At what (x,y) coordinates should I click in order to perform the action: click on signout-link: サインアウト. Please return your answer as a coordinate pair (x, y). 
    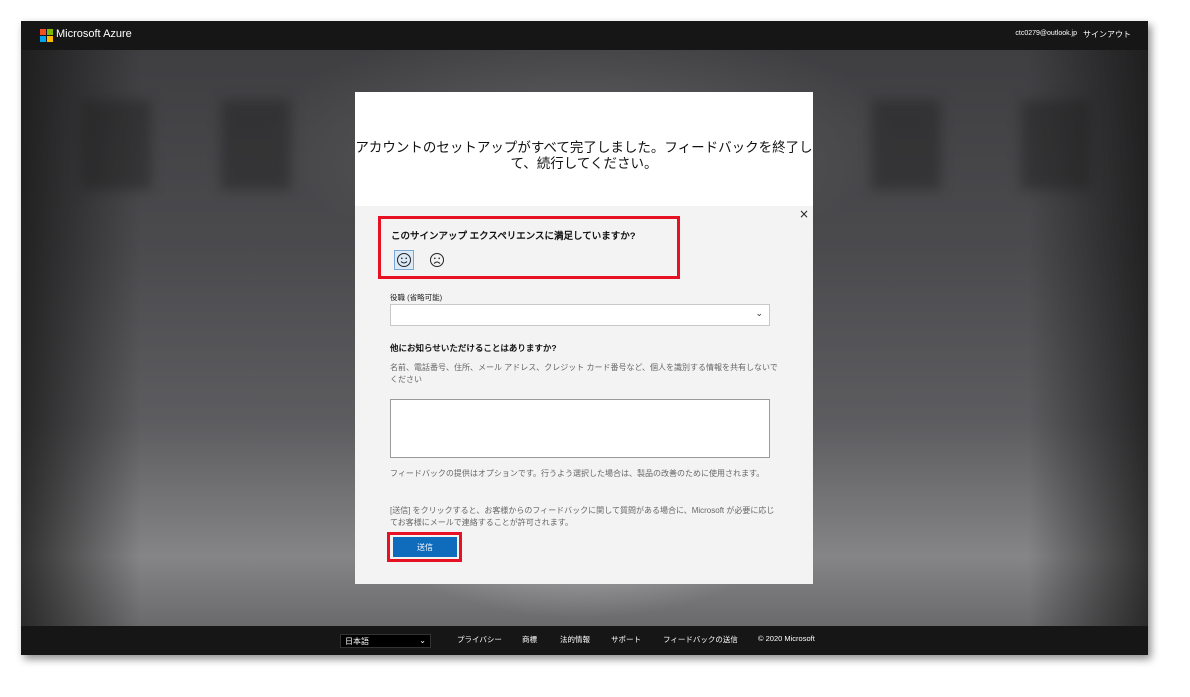
    Looking at the image, I should click on (1107, 34).